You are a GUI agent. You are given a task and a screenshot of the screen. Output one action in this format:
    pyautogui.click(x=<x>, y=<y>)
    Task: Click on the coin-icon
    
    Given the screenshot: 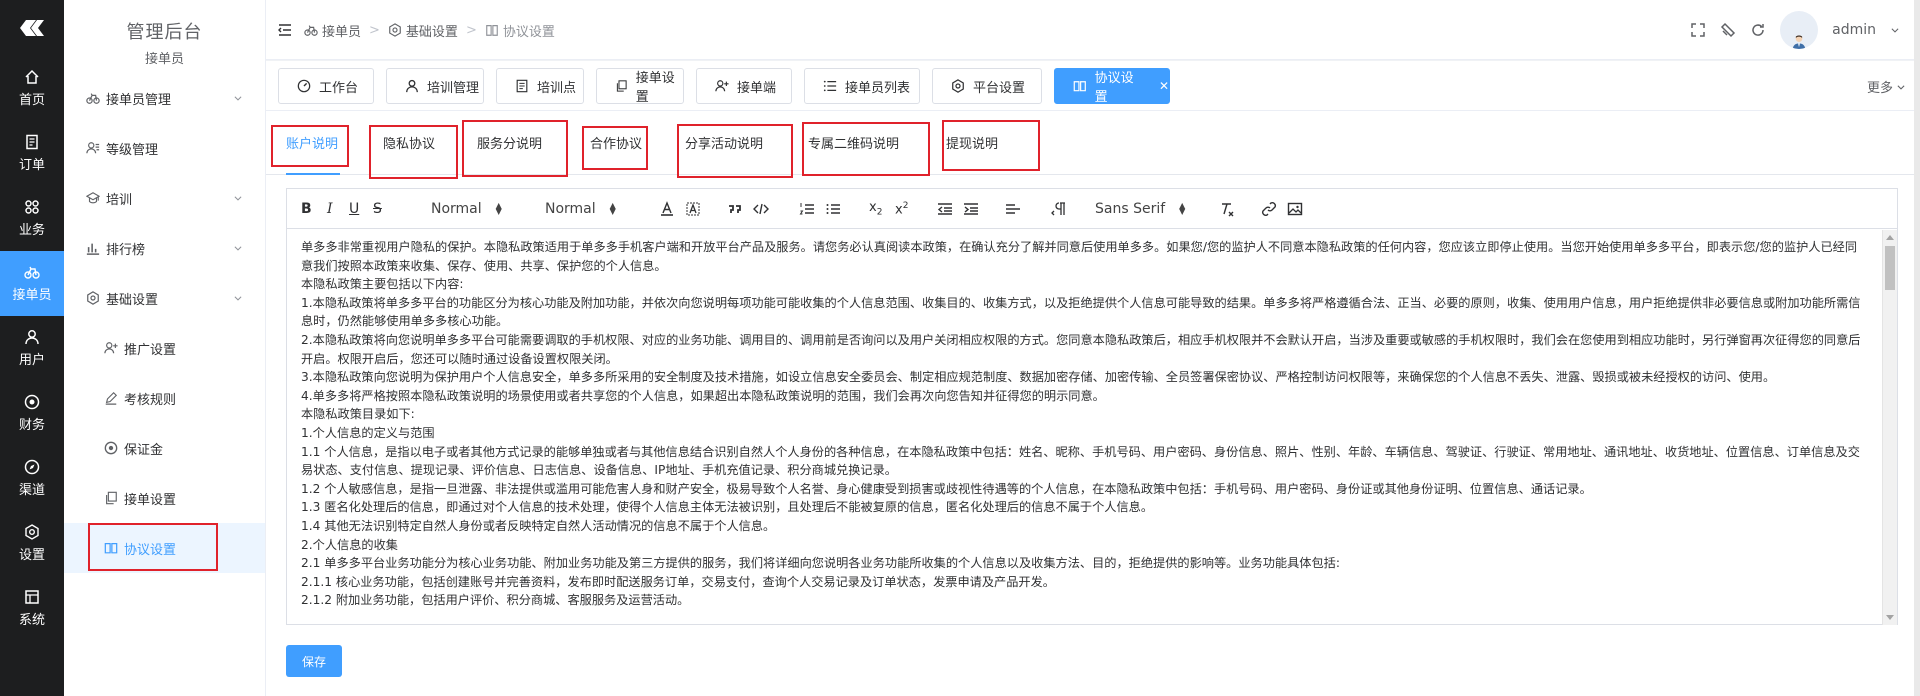 What is the action you would take?
    pyautogui.click(x=32, y=402)
    